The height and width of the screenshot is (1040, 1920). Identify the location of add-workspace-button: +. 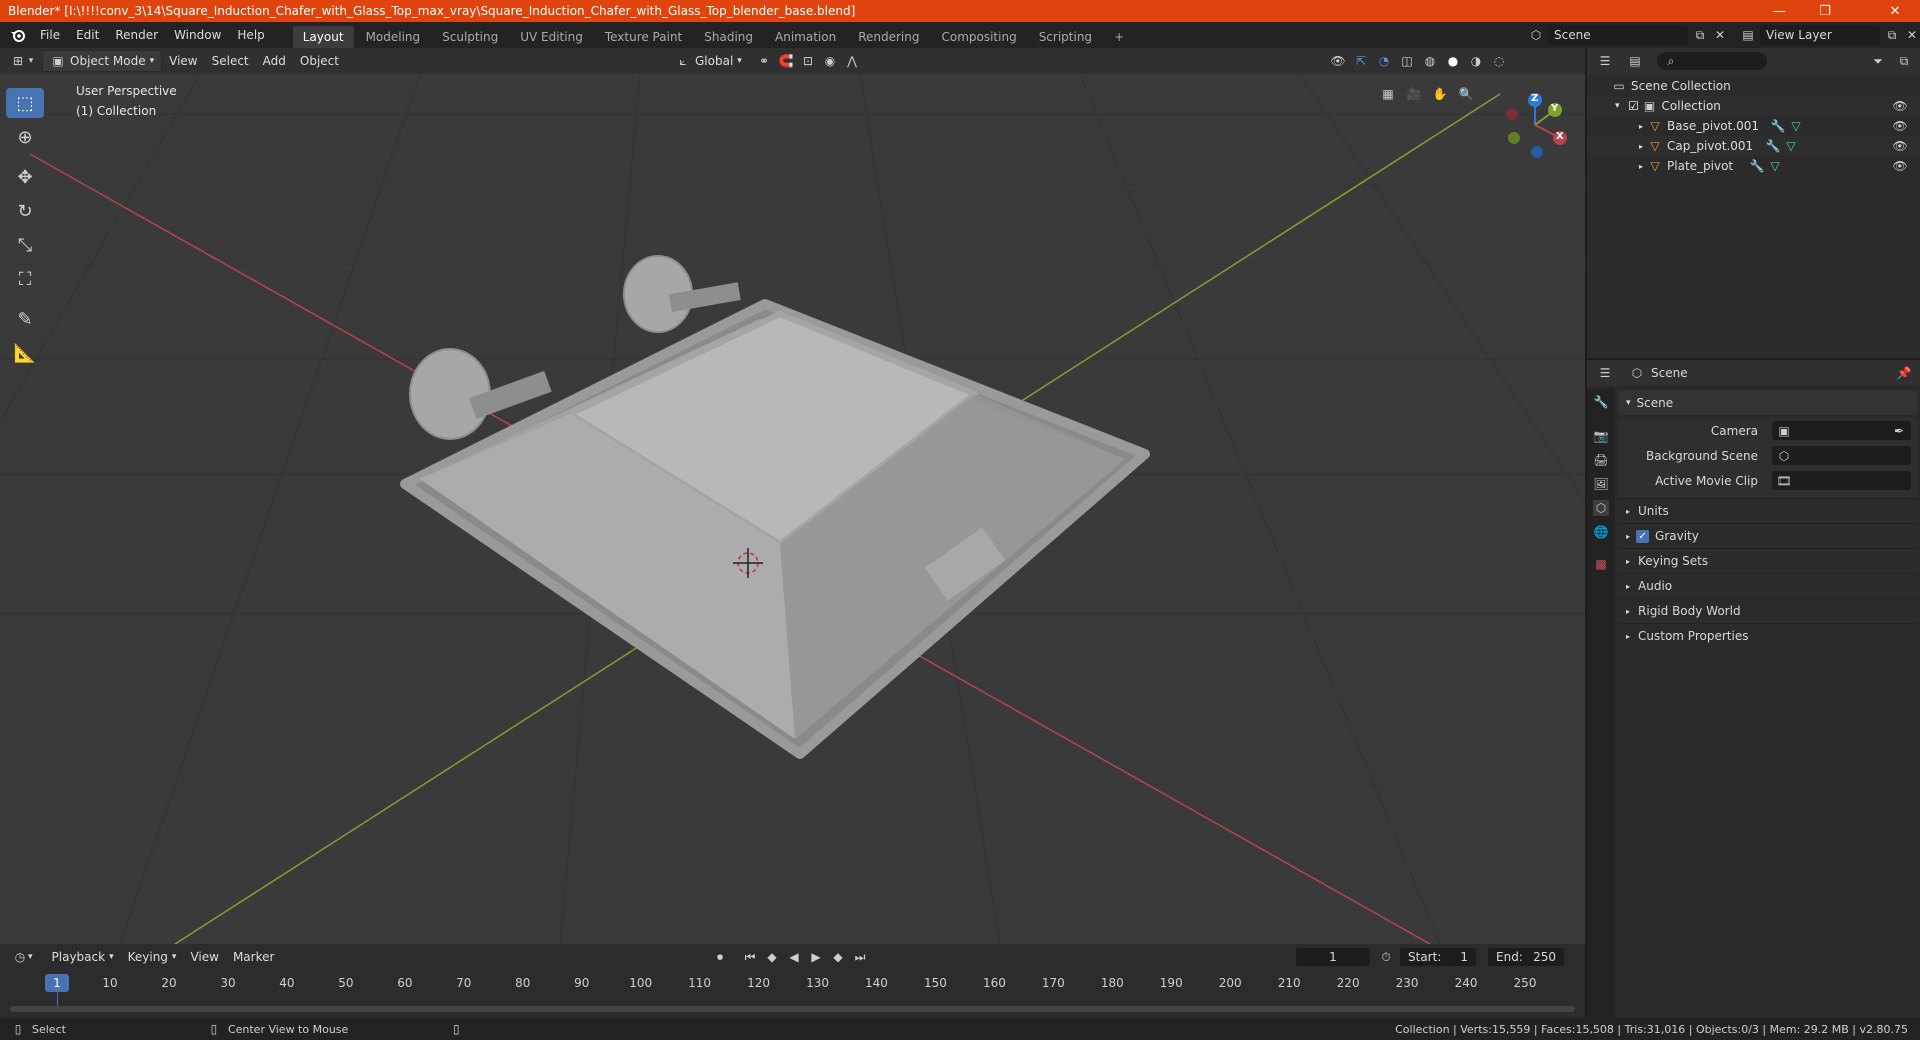
(1119, 37).